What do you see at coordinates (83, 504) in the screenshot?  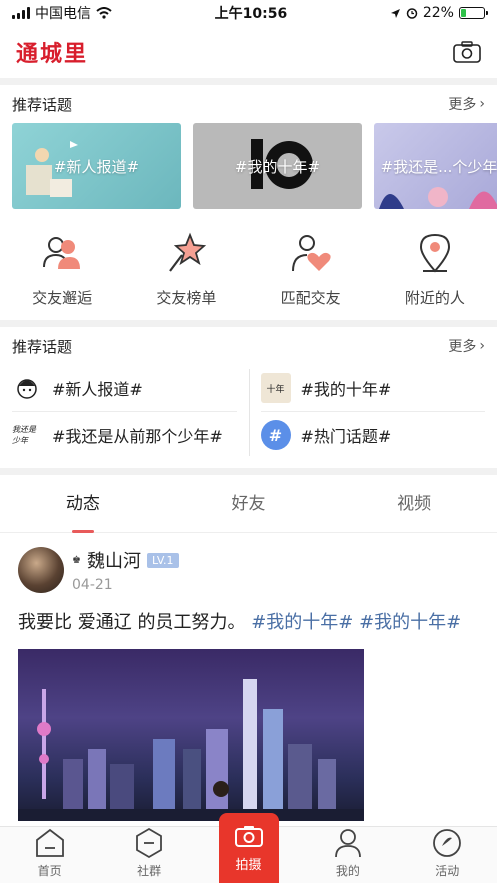 I see `tab-feed: 动态` at bounding box center [83, 504].